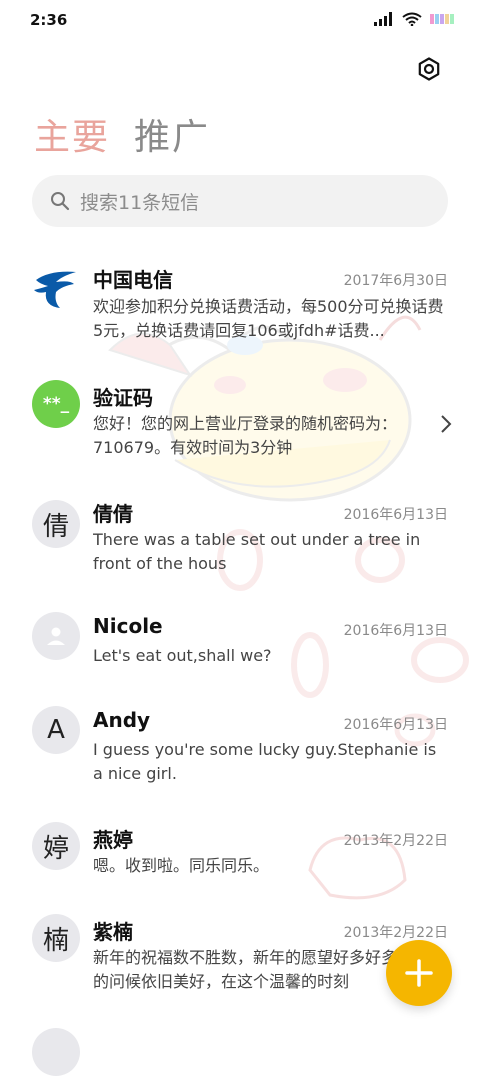 This screenshot has width=480, height=1076. What do you see at coordinates (113, 840) in the screenshot?
I see `sender-name: 燕婷` at bounding box center [113, 840].